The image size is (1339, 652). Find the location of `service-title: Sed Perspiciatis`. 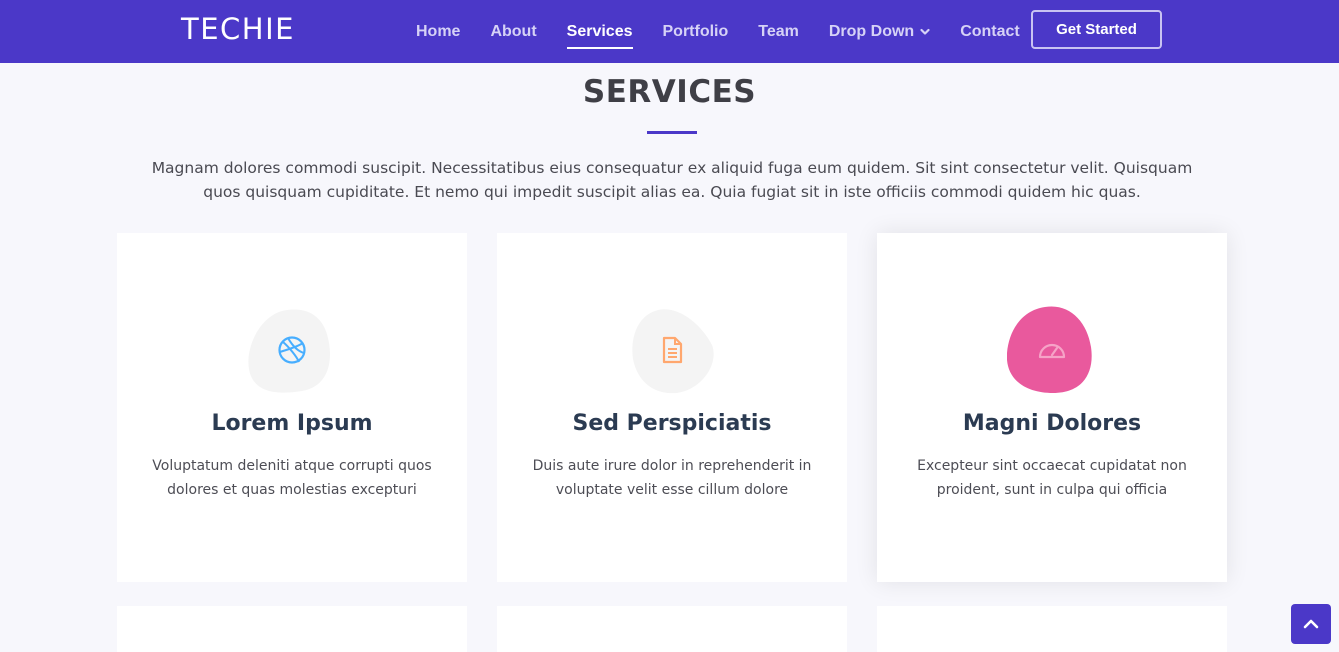

service-title: Sed Perspiciatis is located at coordinates (672, 423).